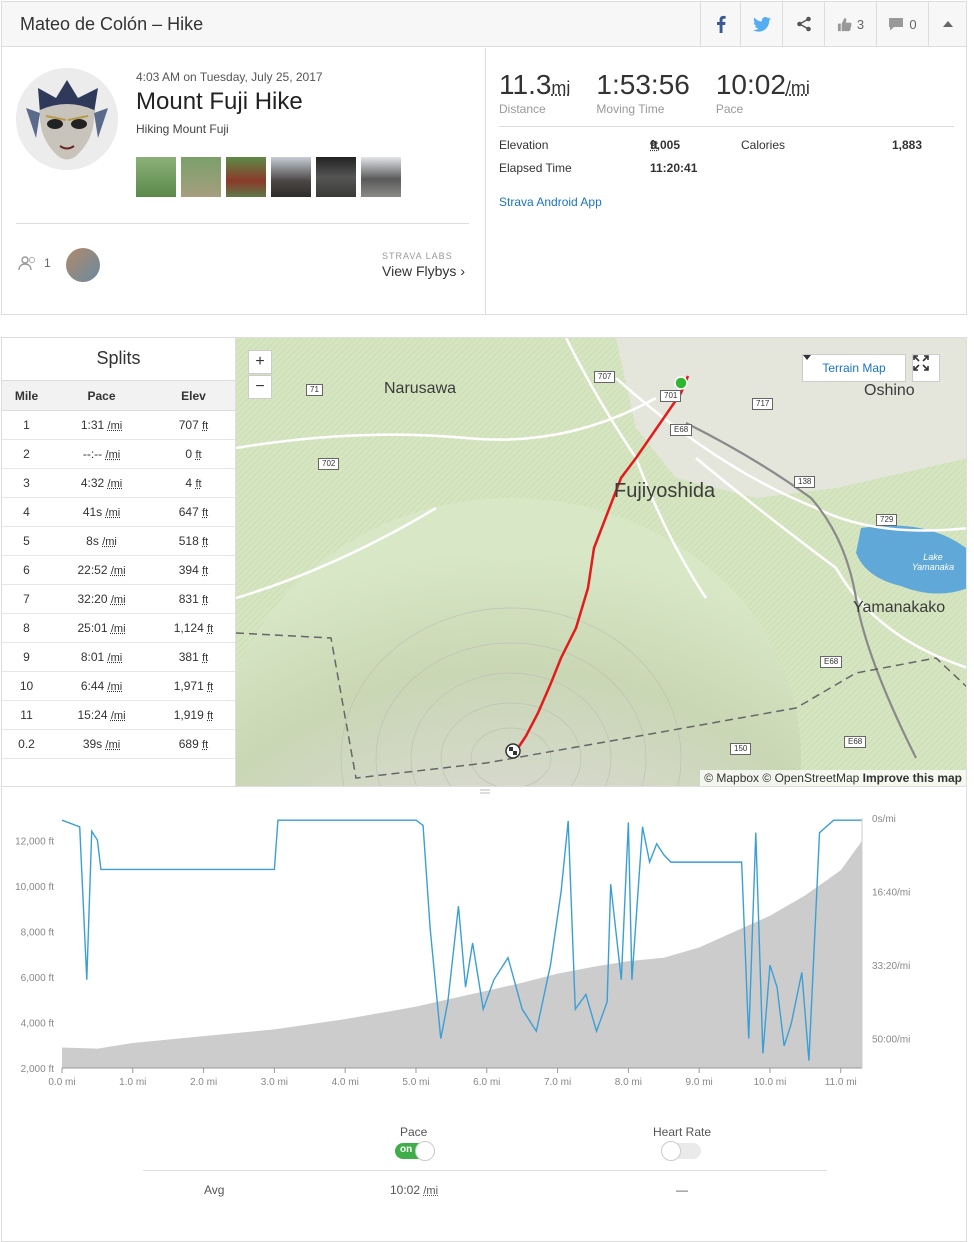 The width and height of the screenshot is (974, 1242). What do you see at coordinates (92, 483) in the screenshot?
I see `split-pace-value: 4:32` at bounding box center [92, 483].